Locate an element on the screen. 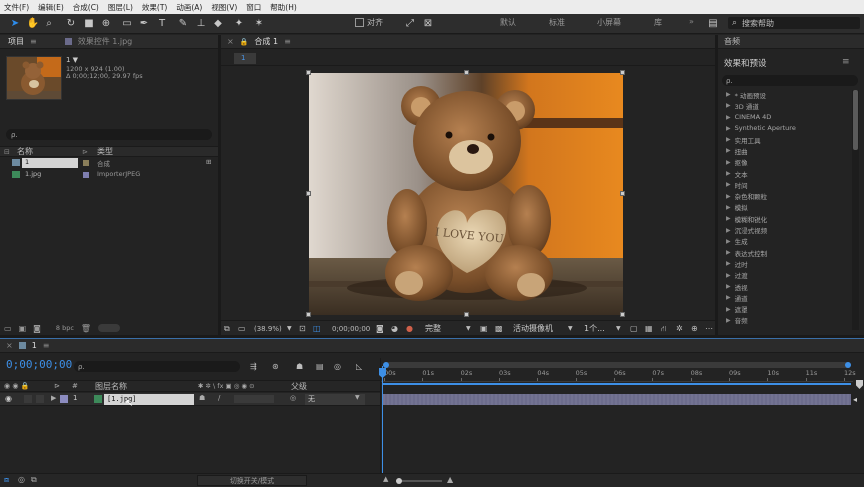  timeline-timecode: 0;00;00;00 is located at coordinates (39, 364).